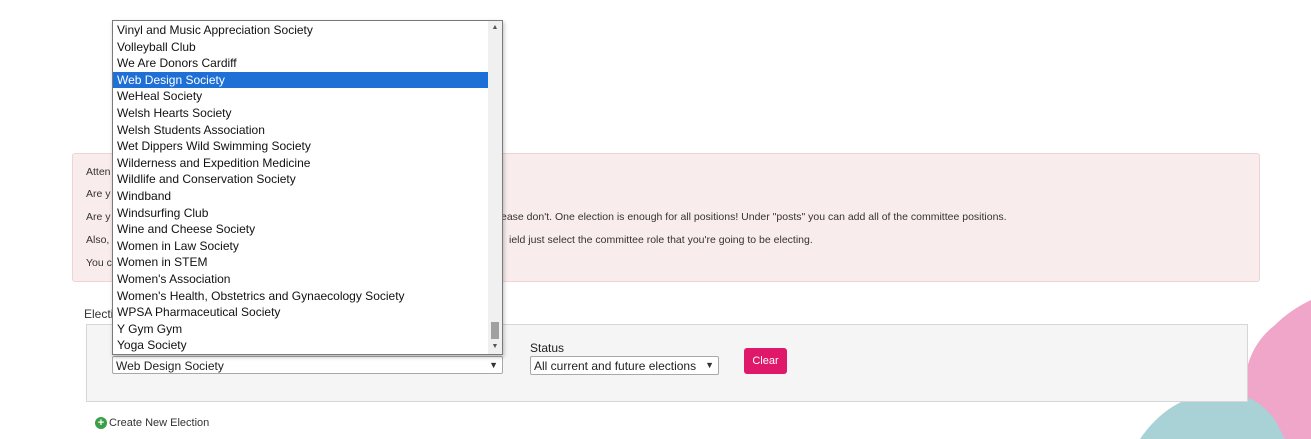  Describe the element at coordinates (301, 80) in the screenshot. I see `dropdown-option: Web Design Society` at that location.